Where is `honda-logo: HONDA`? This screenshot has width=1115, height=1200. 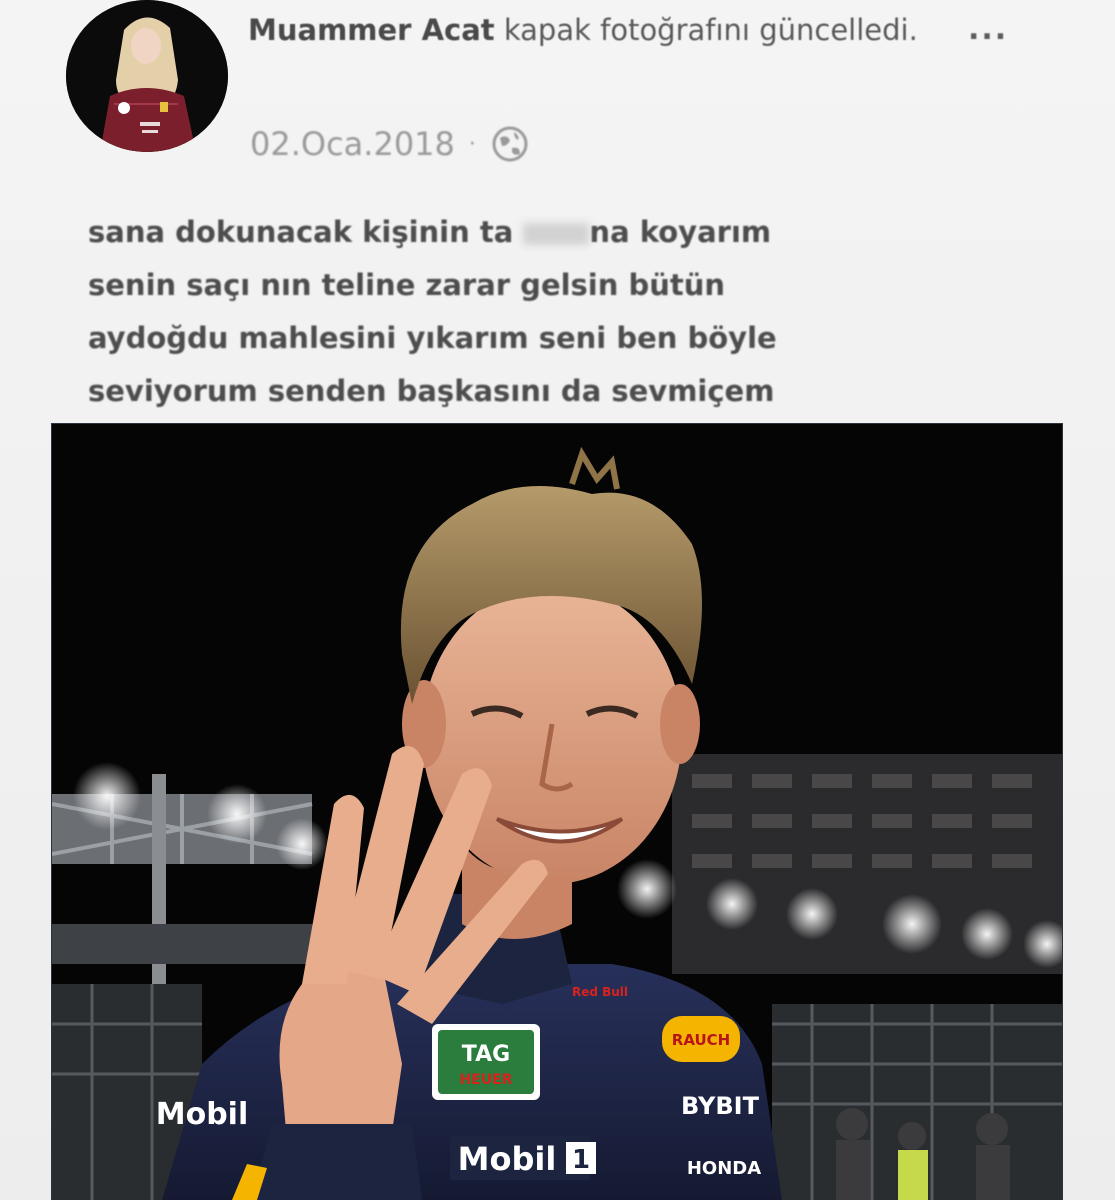
honda-logo: HONDA is located at coordinates (724, 1168).